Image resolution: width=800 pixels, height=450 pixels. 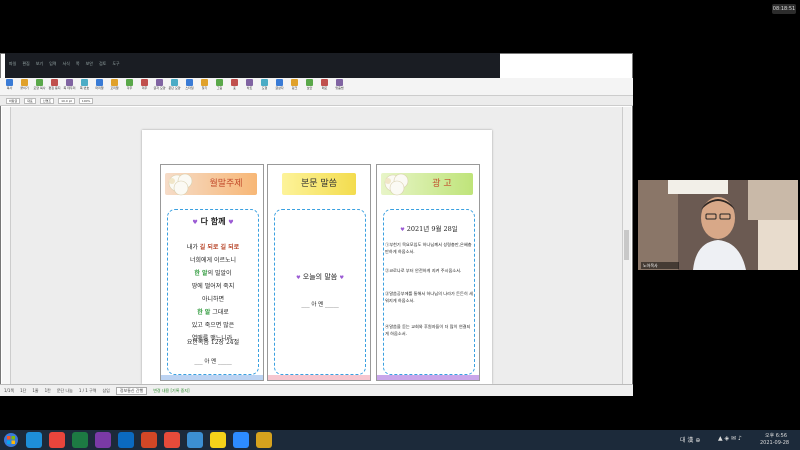 I want to click on ribbon-button: 모양 복사, so click(x=39, y=86).